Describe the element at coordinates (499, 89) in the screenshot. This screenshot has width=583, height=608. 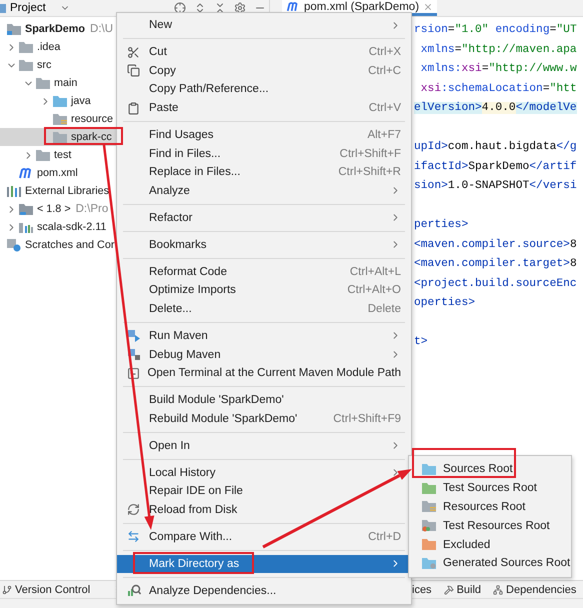
I see `code-line: xsi:schemaLocation="htt` at that location.